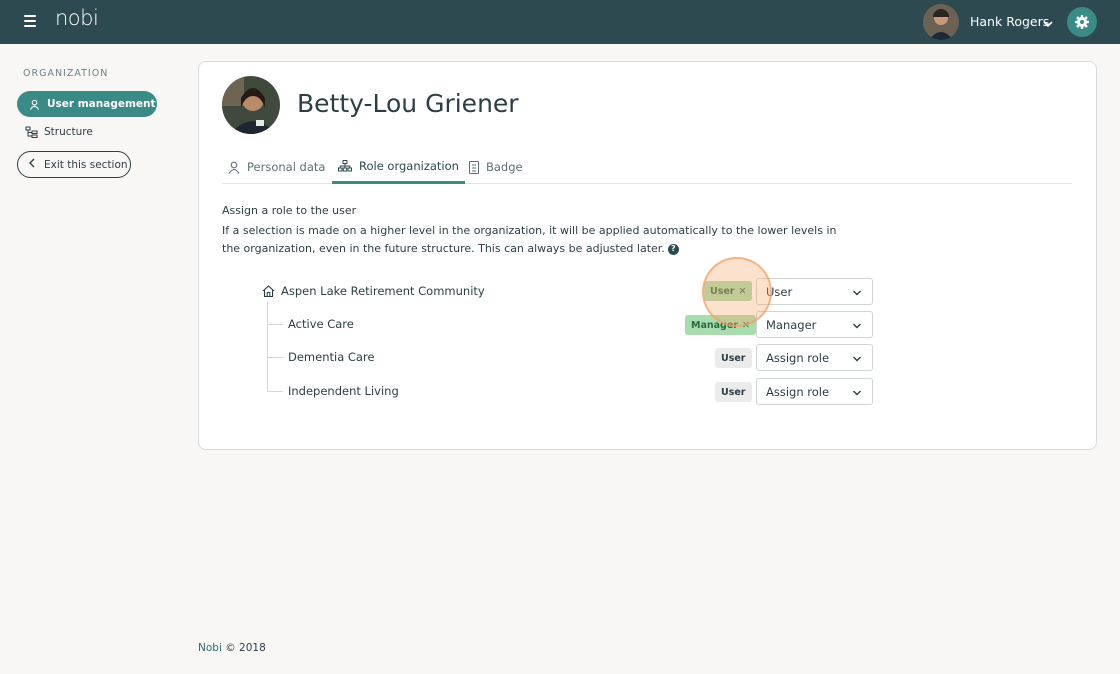 This screenshot has height=674, width=1120. What do you see at coordinates (251, 105) in the screenshot?
I see `profile-avatar` at bounding box center [251, 105].